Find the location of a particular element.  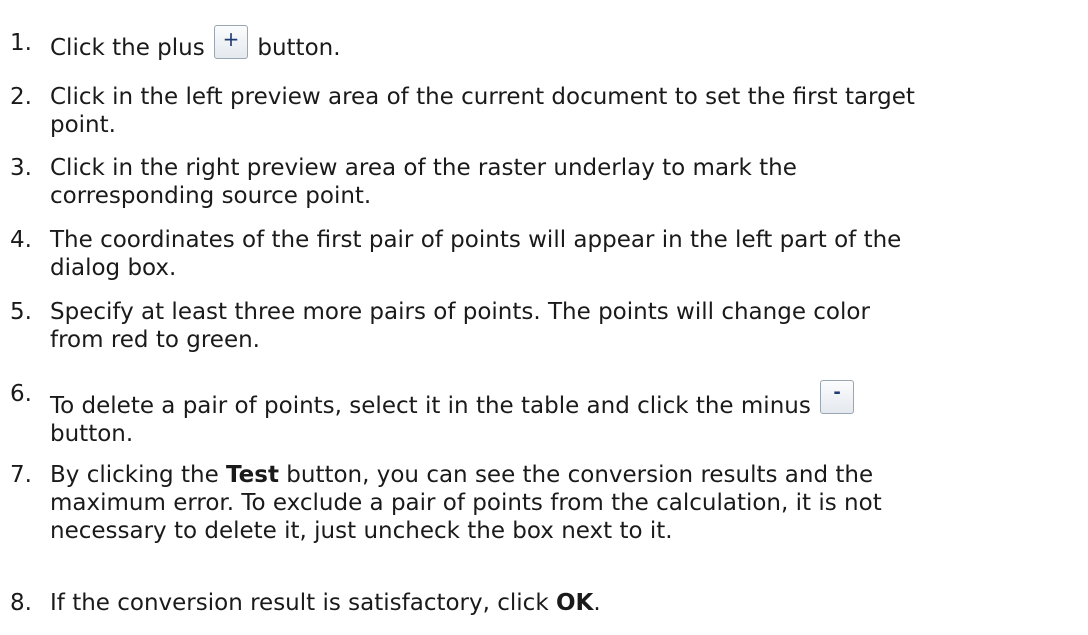

minus-icon: - is located at coordinates (837, 397).